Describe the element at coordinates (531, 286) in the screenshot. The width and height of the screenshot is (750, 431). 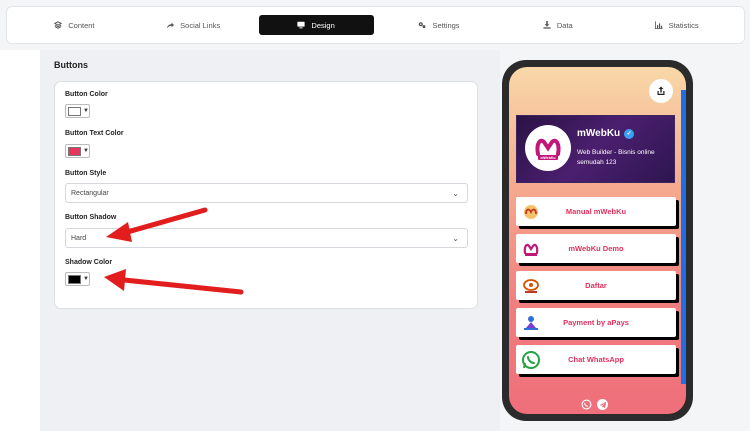
I see `daftar-logo-icon` at that location.